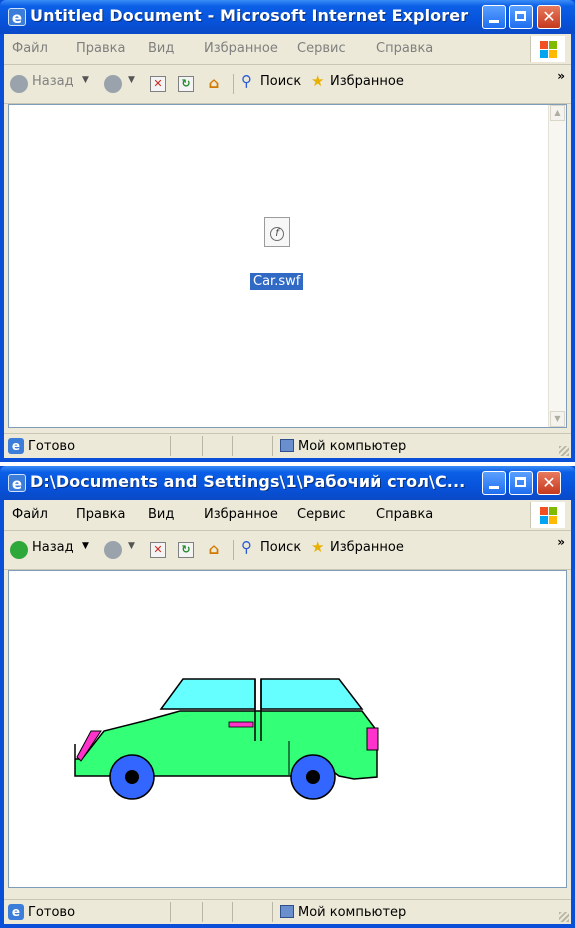  I want to click on scroll-down-icon: ▼, so click(557, 419).